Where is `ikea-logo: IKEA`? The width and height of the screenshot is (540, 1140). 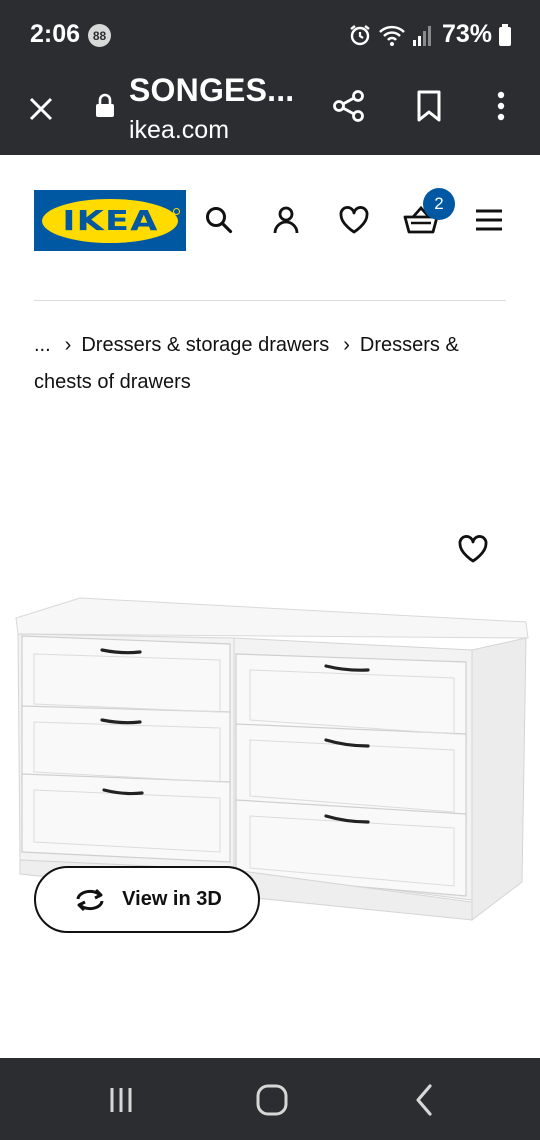
ikea-logo: IKEA is located at coordinates (110, 220).